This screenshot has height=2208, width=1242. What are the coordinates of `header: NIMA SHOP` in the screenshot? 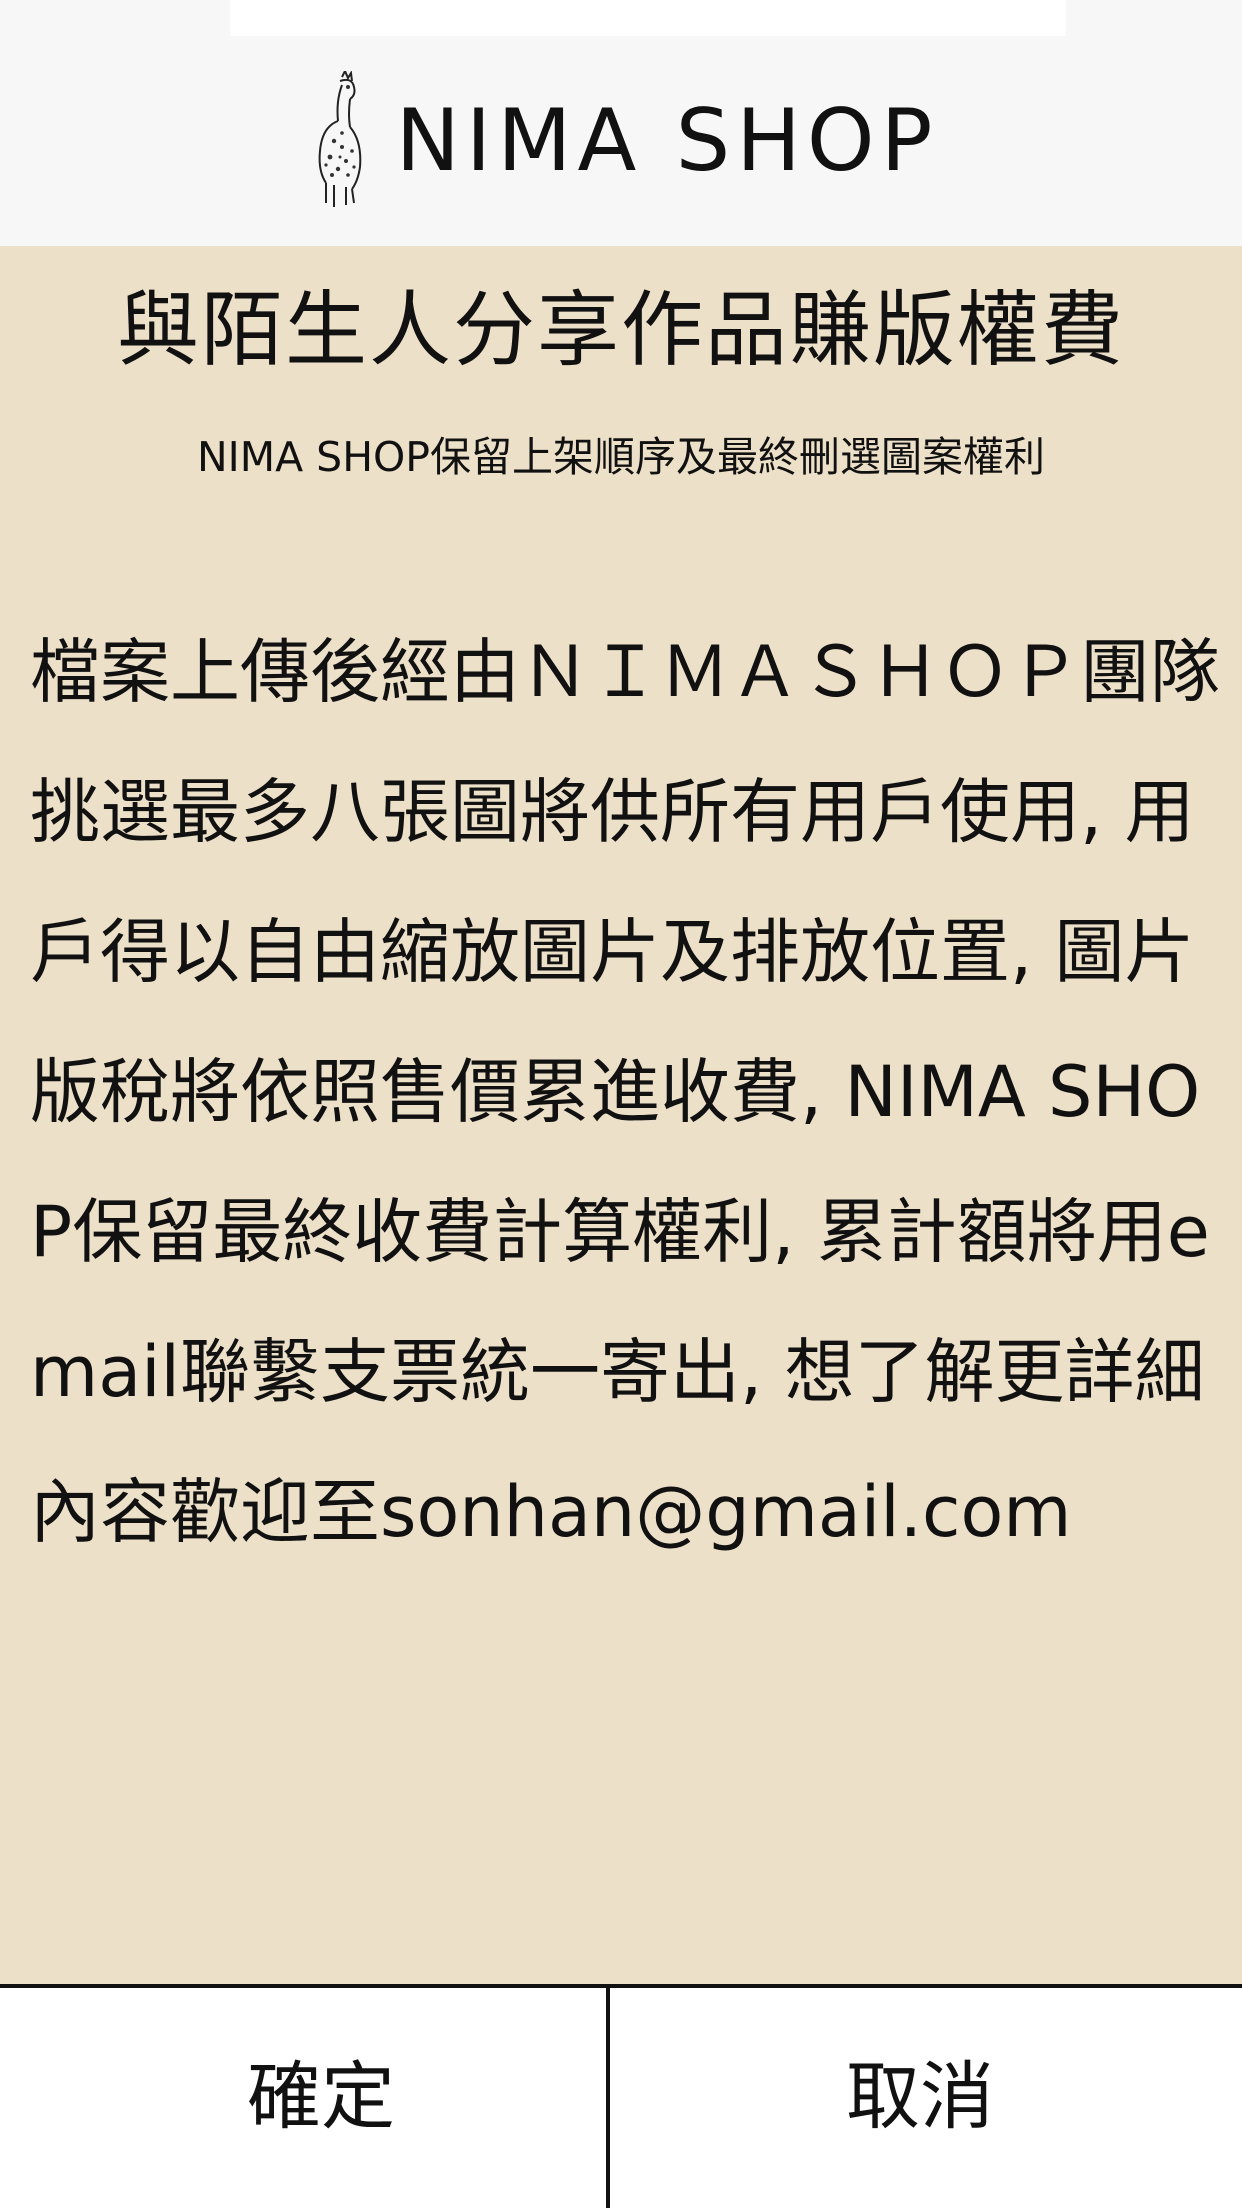 It's located at (621, 141).